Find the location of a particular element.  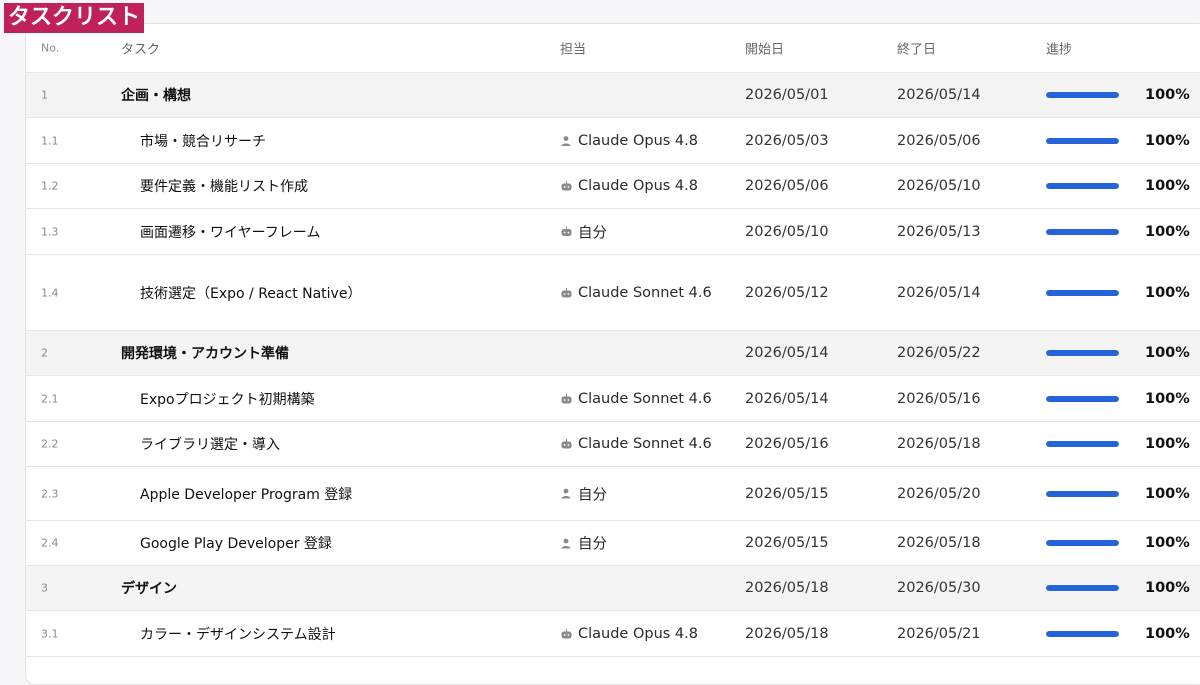

end-date: 2026/05/20 is located at coordinates (939, 494).